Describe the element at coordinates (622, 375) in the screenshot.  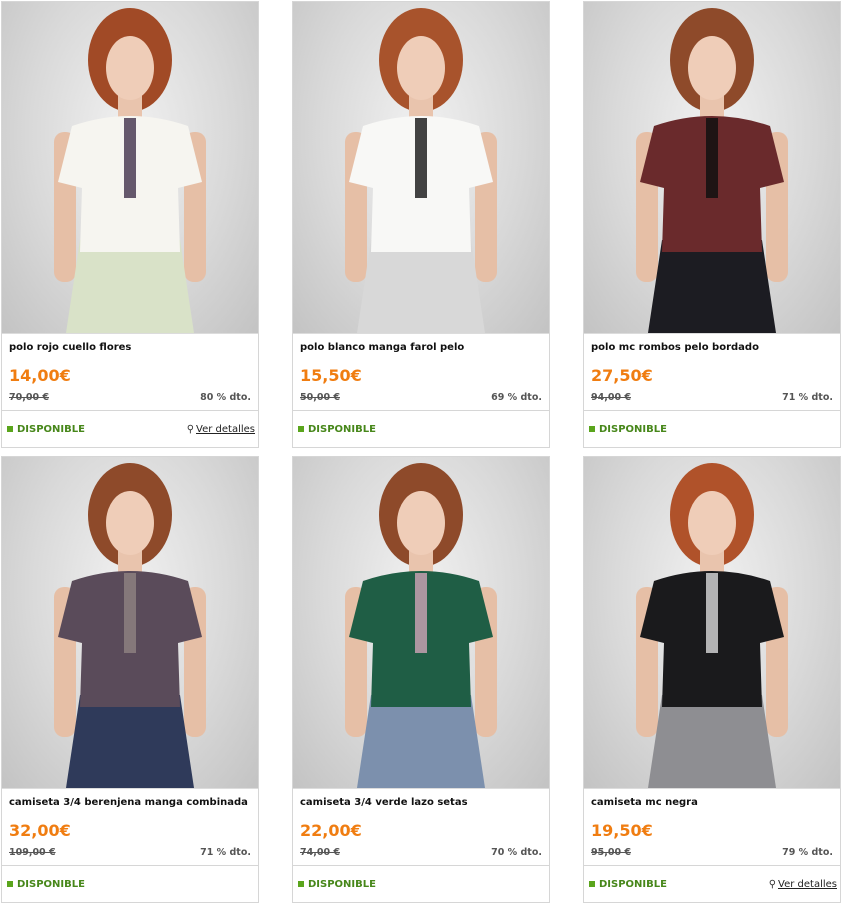
I see `product-price: 27,50€` at that location.